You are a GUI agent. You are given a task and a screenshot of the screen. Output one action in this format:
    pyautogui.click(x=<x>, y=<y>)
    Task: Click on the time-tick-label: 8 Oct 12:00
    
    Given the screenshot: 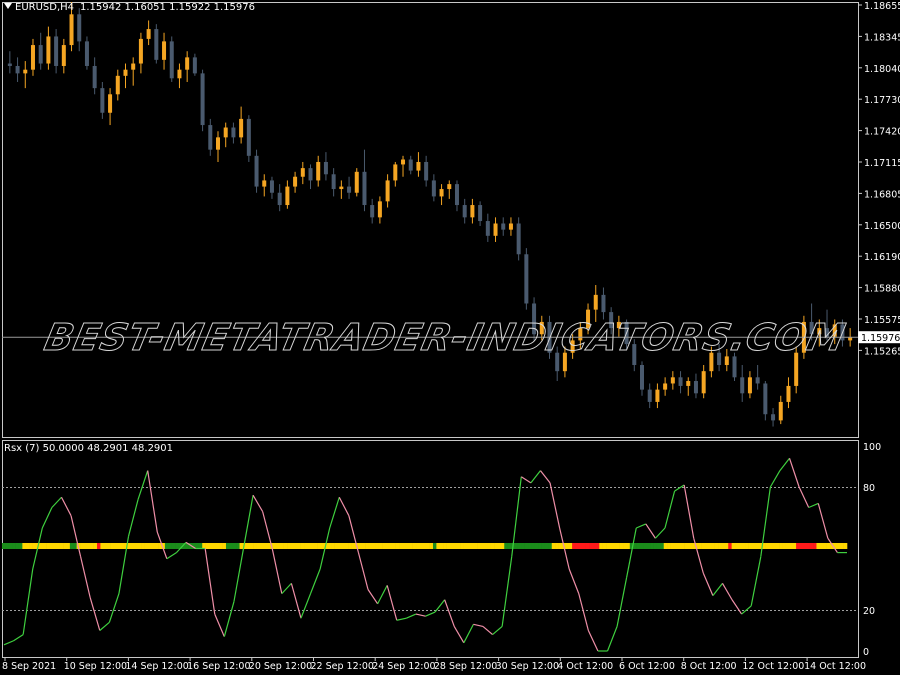 What is the action you would take?
    pyautogui.click(x=709, y=666)
    